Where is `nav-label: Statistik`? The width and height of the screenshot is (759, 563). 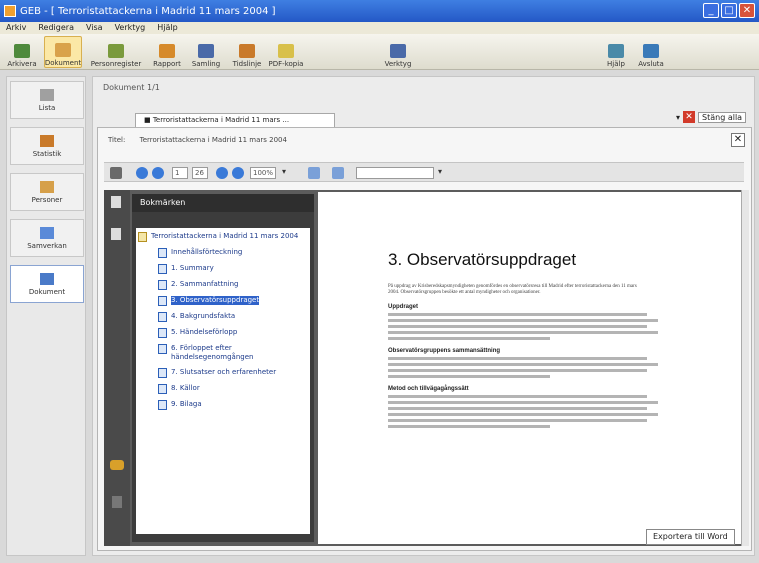
nav-label: Statistik is located at coordinates (47, 153).